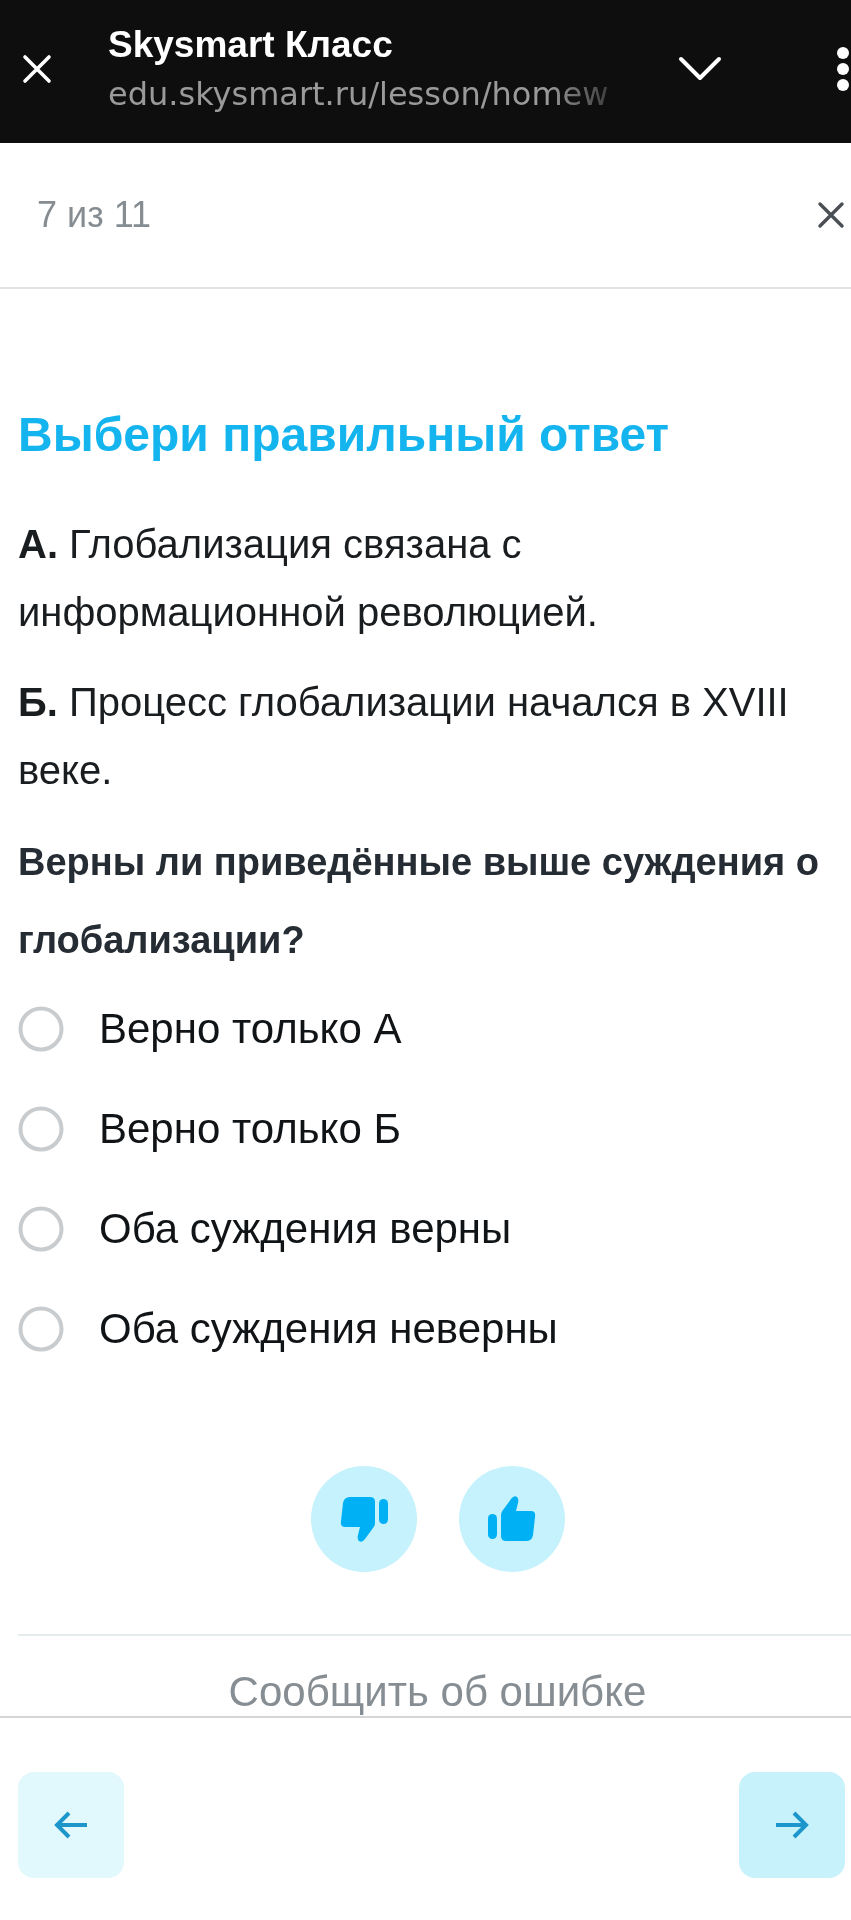  Describe the element at coordinates (419, 901) in the screenshot. I see `question-text: Верны ли приведённые выше суждения о глобализации?` at that location.